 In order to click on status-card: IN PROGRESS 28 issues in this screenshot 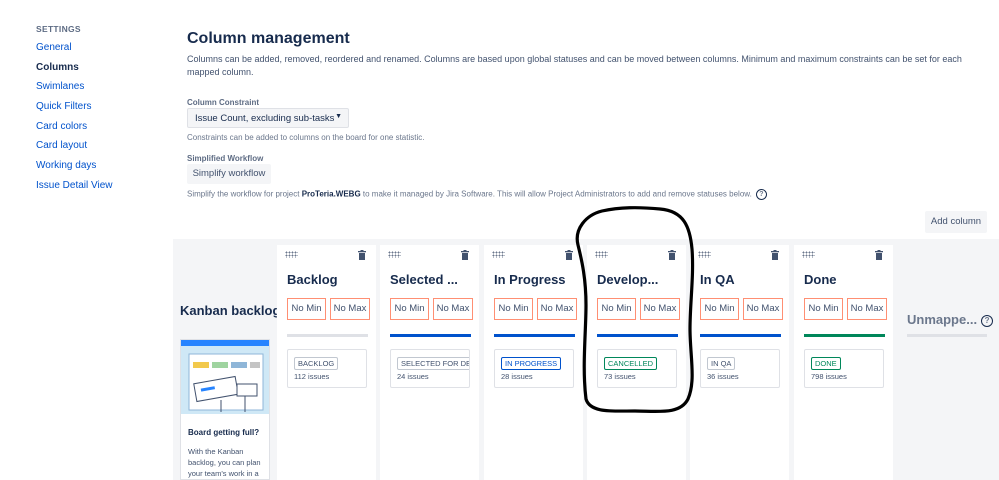, I will do `click(534, 368)`.